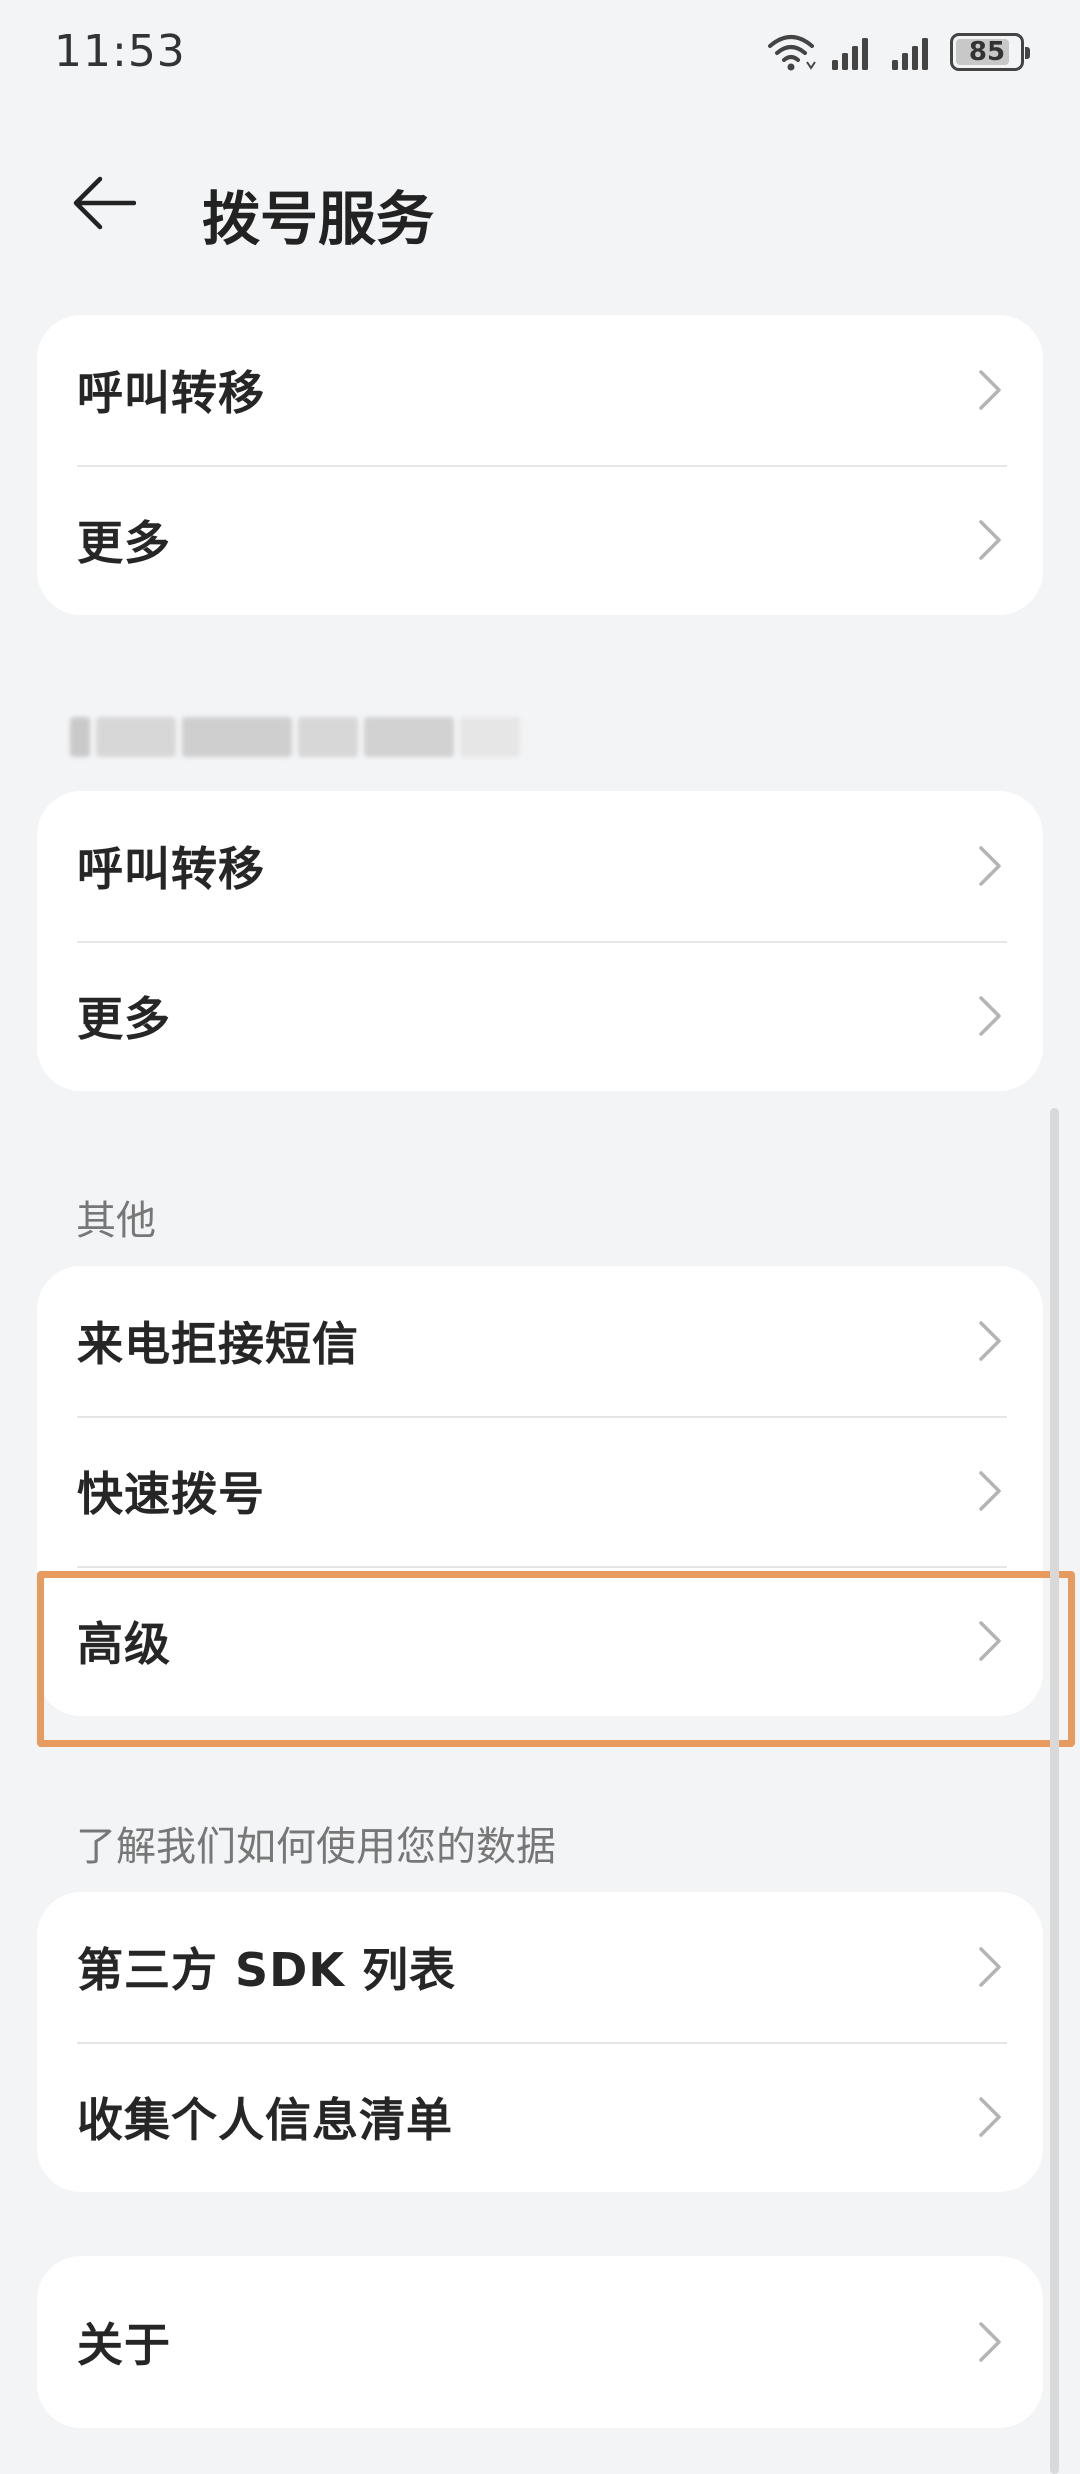 The width and height of the screenshot is (1080, 2474). Describe the element at coordinates (124, 1644) in the screenshot. I see `row-label: 高级` at that location.